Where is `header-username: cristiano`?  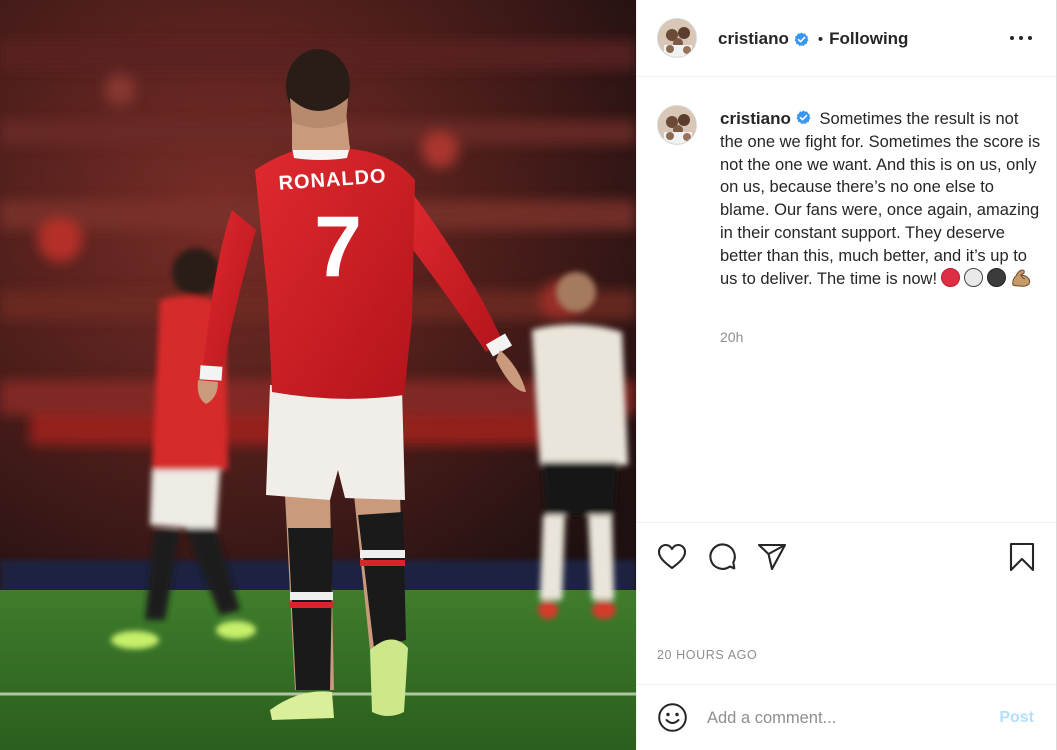
header-username: cristiano is located at coordinates (753, 39).